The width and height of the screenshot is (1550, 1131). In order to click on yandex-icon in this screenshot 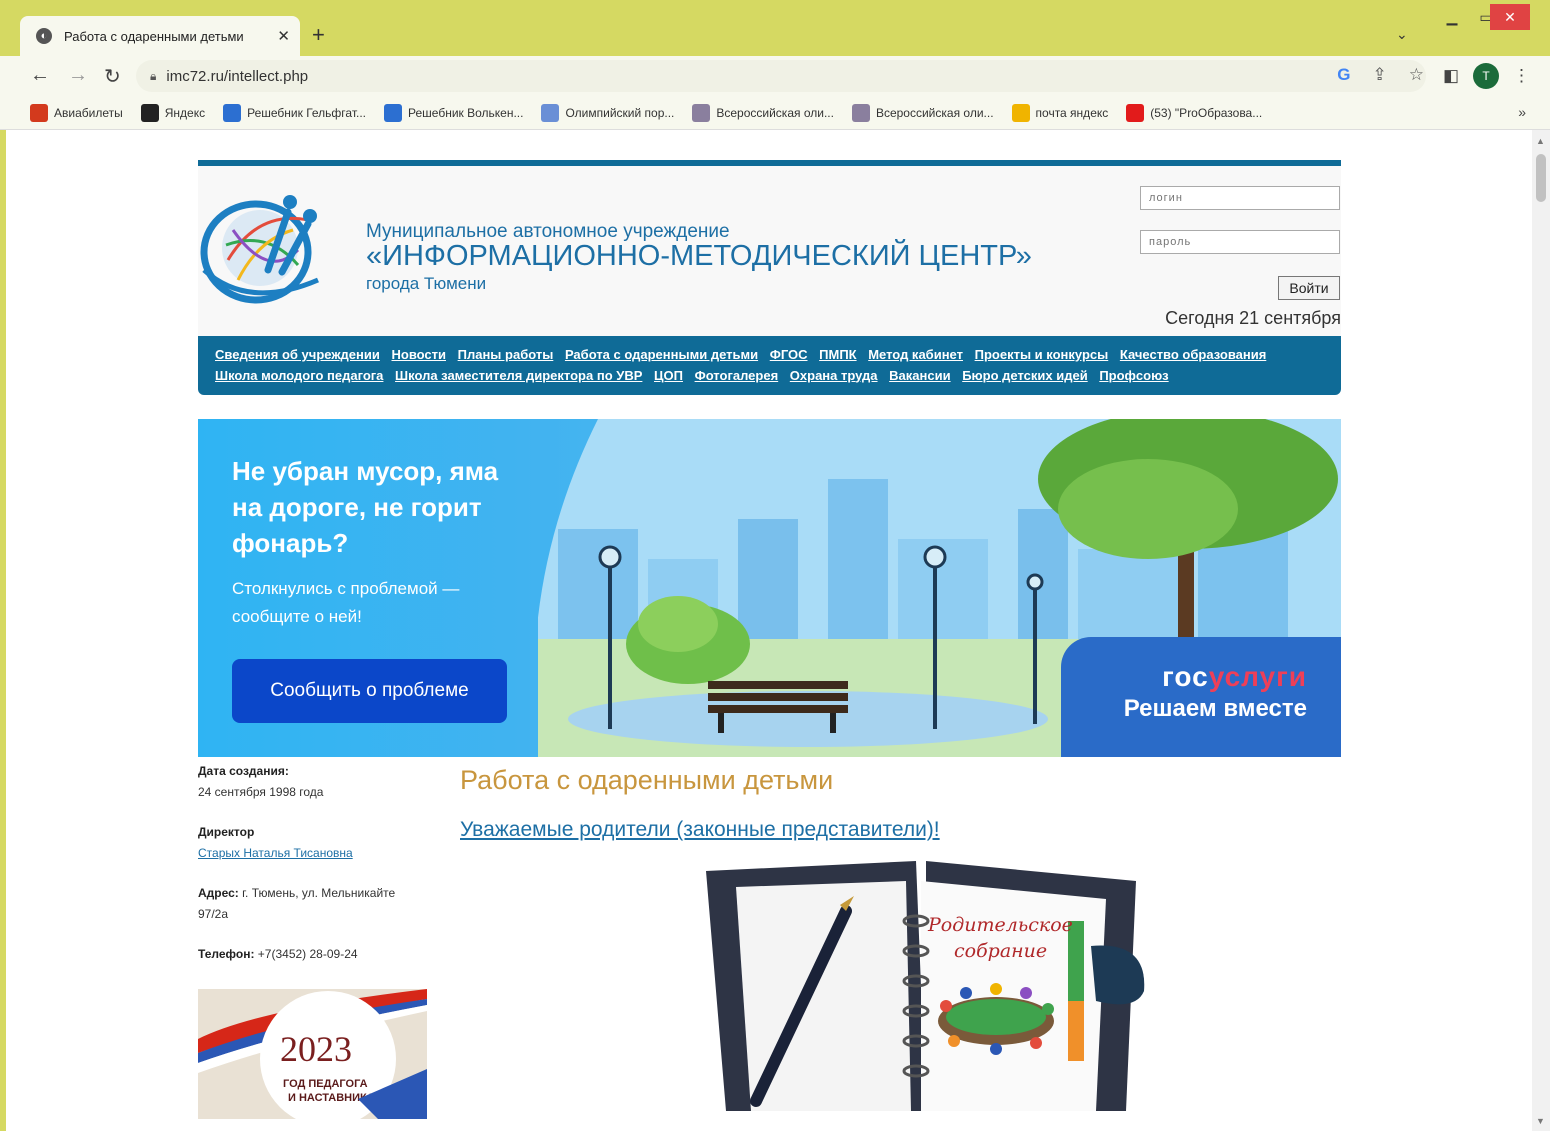, I will do `click(149, 112)`.